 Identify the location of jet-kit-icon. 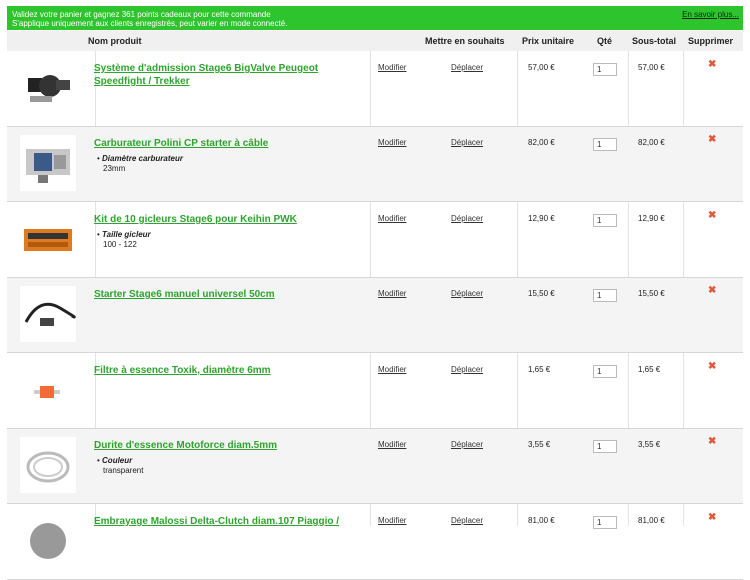
(48, 240).